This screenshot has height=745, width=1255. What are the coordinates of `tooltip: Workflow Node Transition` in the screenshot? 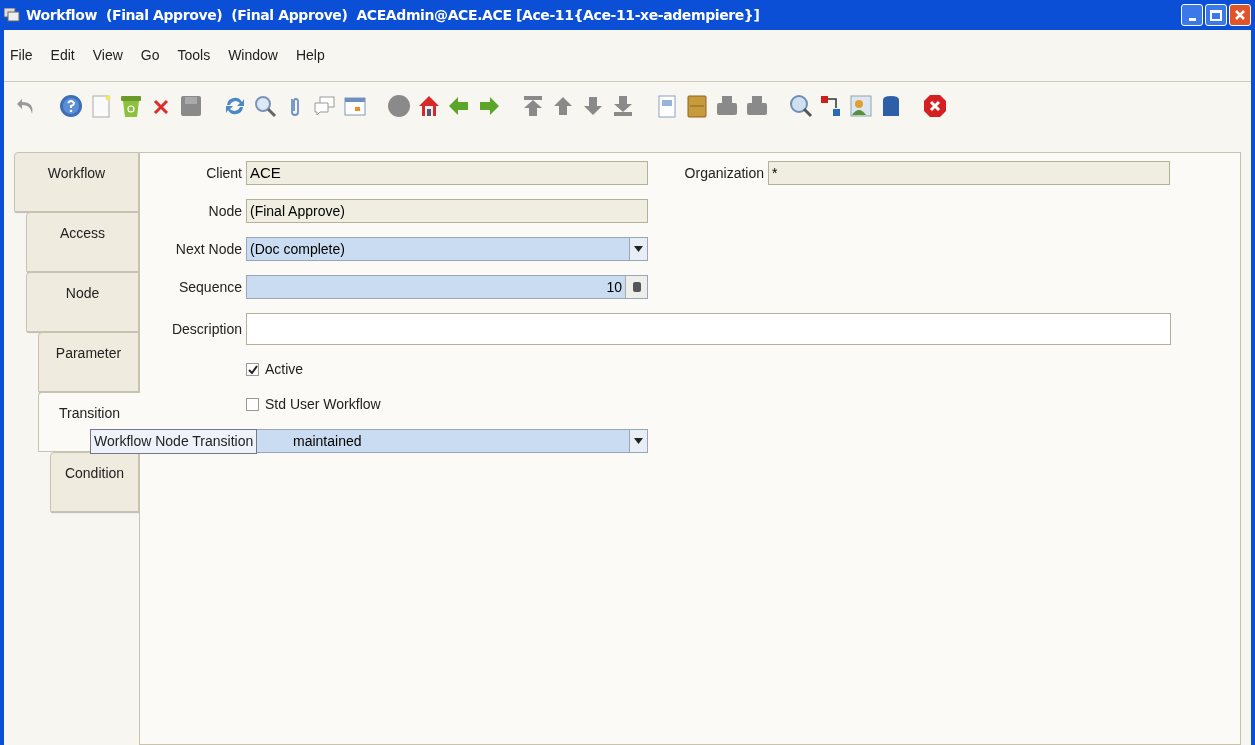 It's located at (174, 441).